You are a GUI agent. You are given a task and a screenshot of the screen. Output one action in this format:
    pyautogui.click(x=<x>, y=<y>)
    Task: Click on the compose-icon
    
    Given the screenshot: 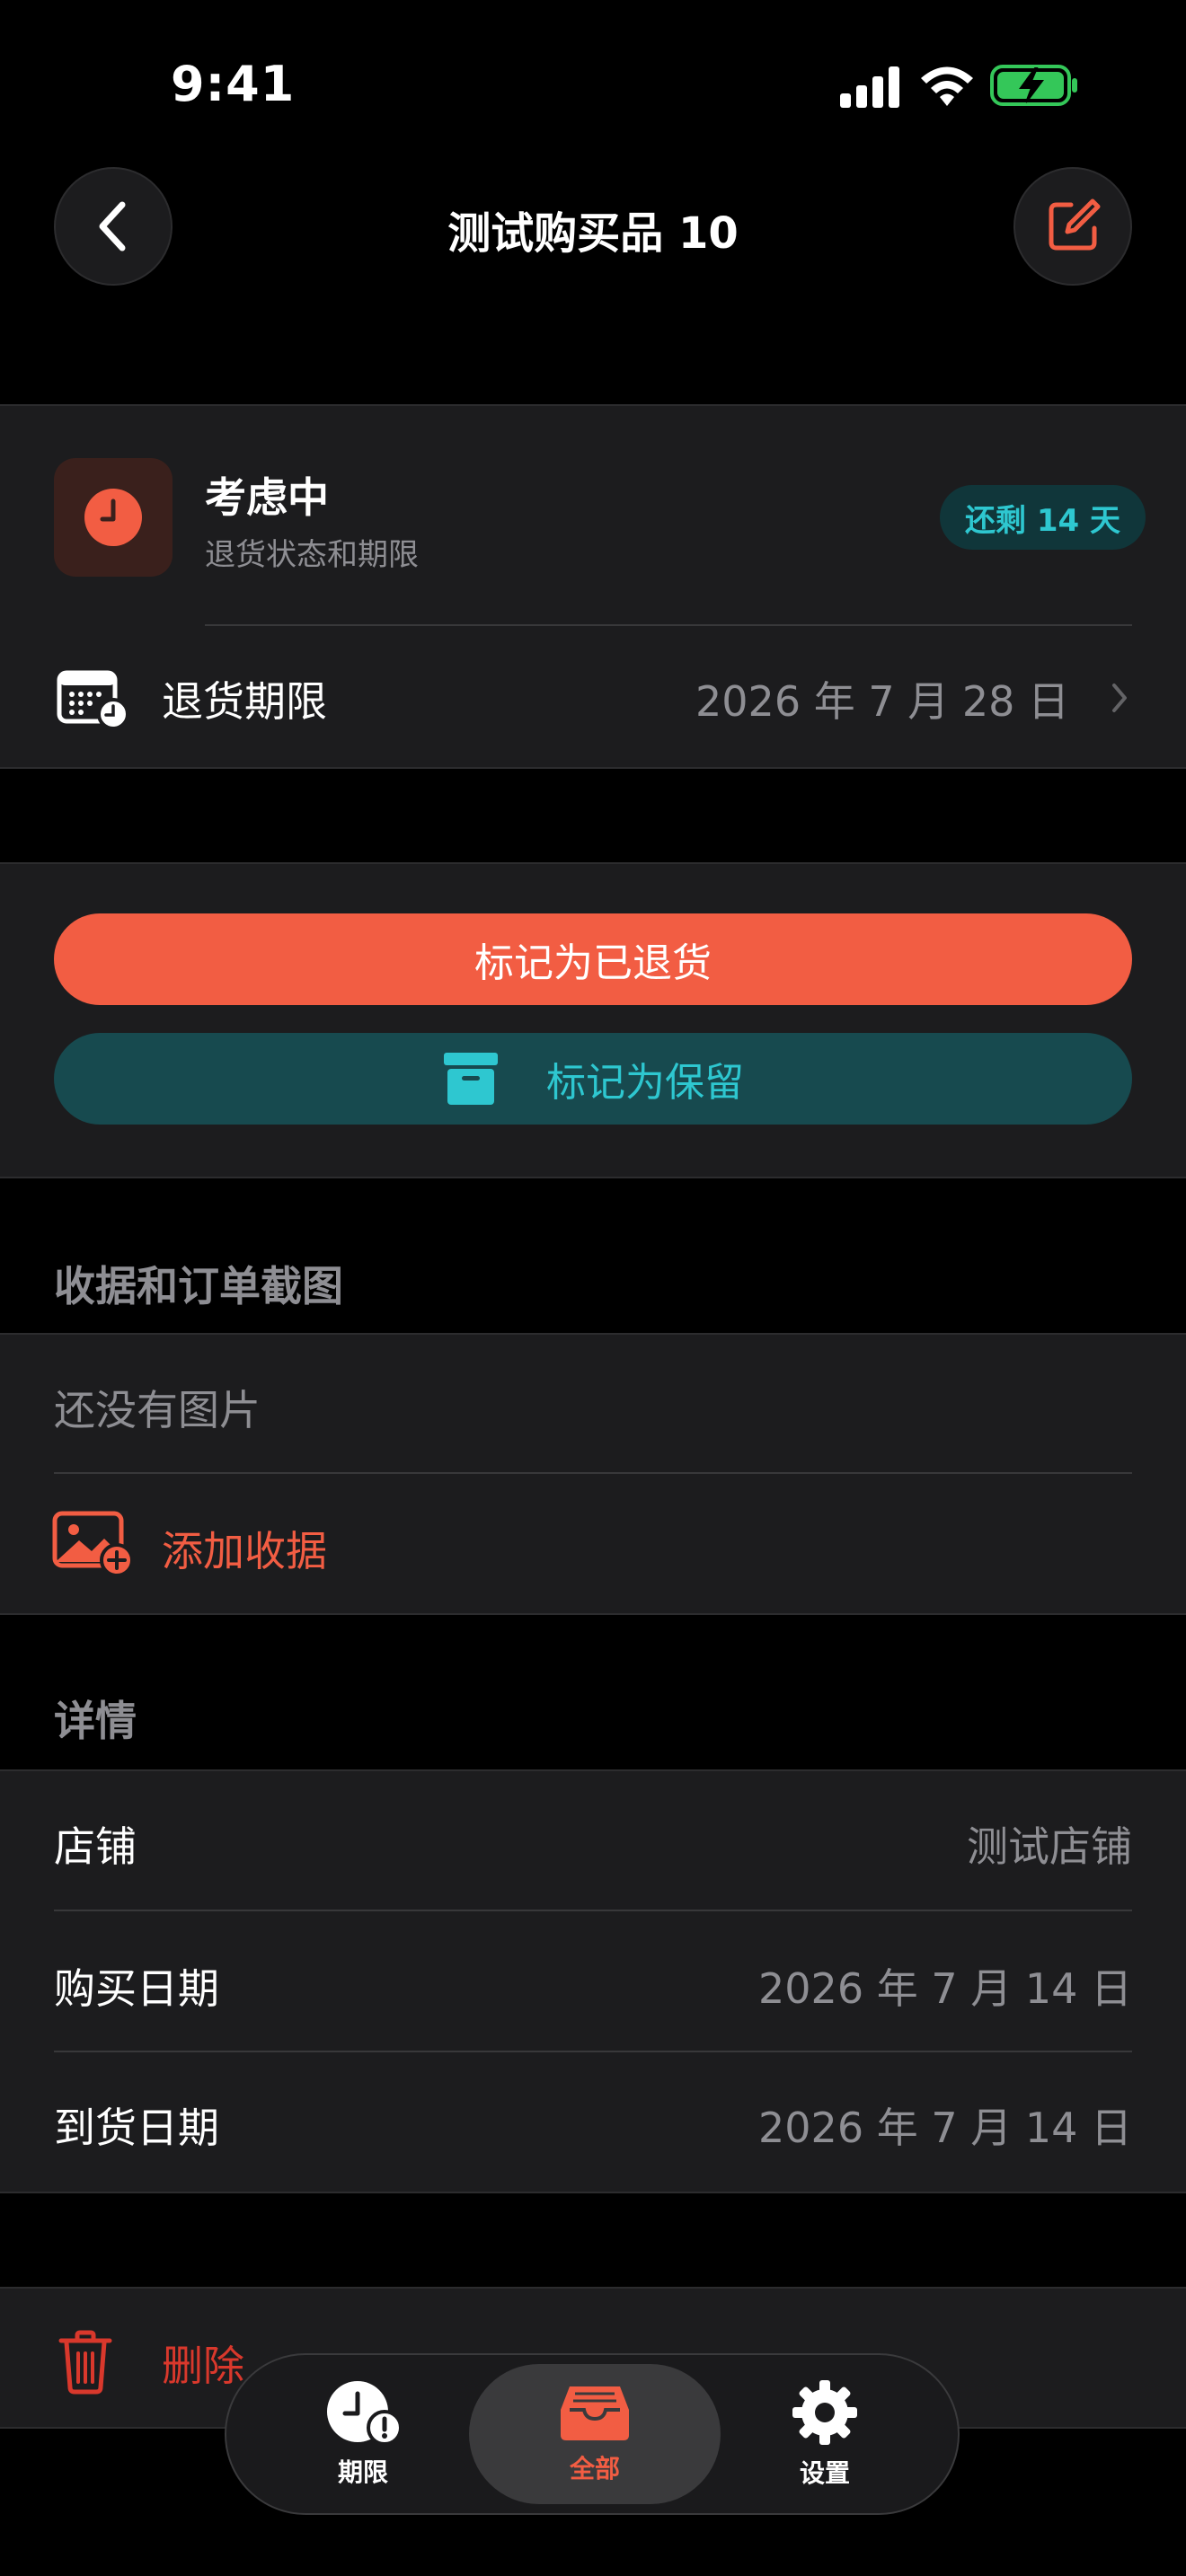 What is the action you would take?
    pyautogui.click(x=1075, y=224)
    